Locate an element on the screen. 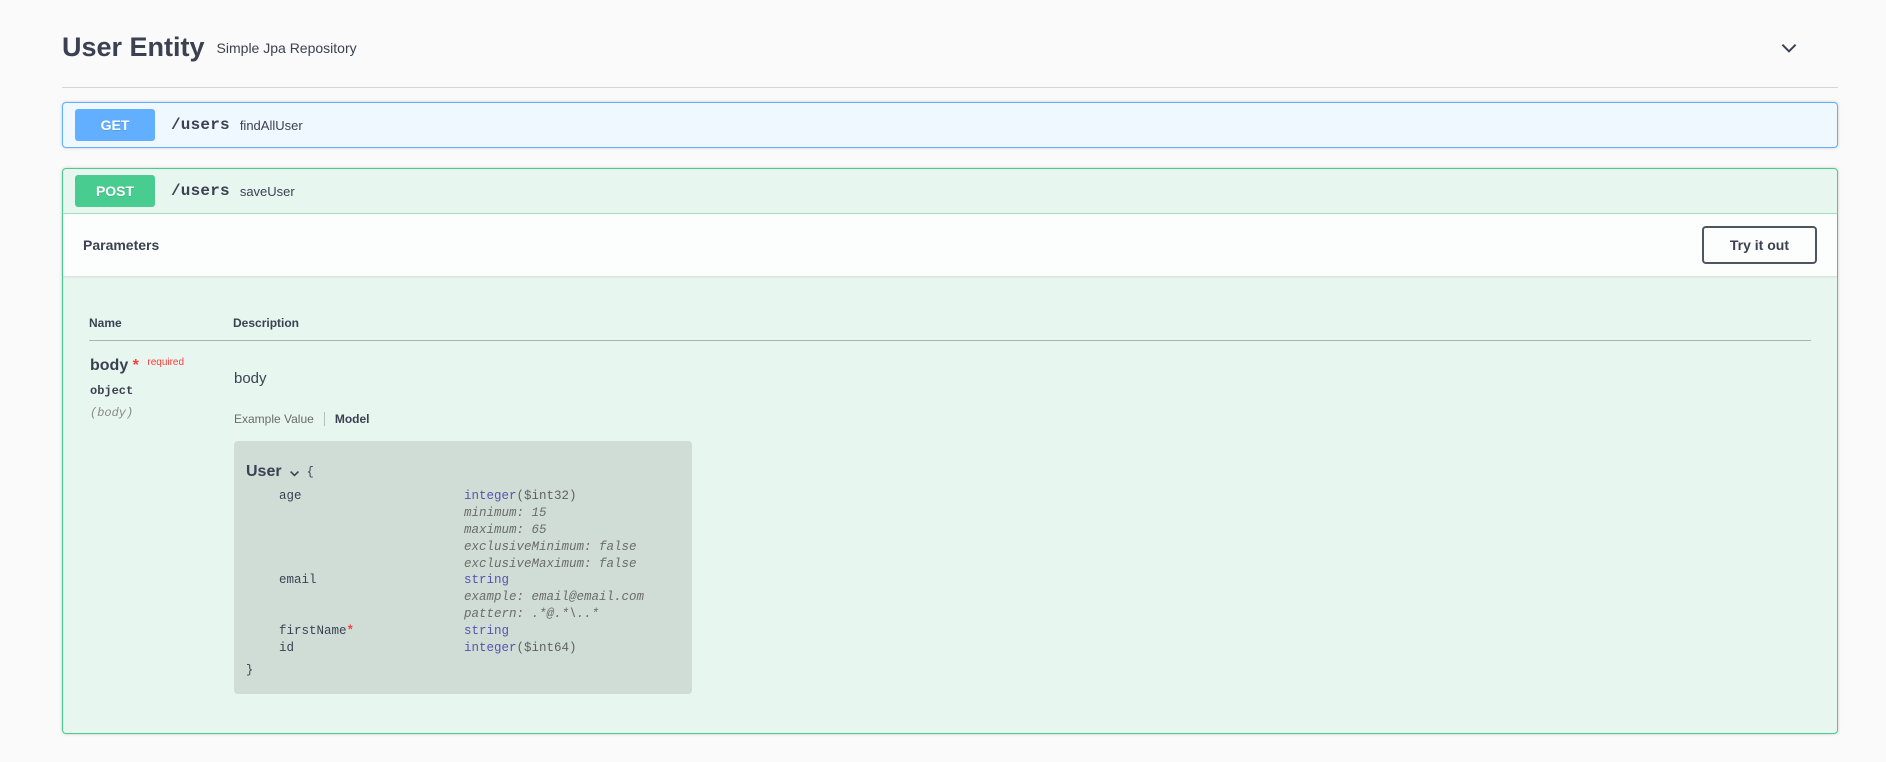  param-name: body is located at coordinates (109, 365).